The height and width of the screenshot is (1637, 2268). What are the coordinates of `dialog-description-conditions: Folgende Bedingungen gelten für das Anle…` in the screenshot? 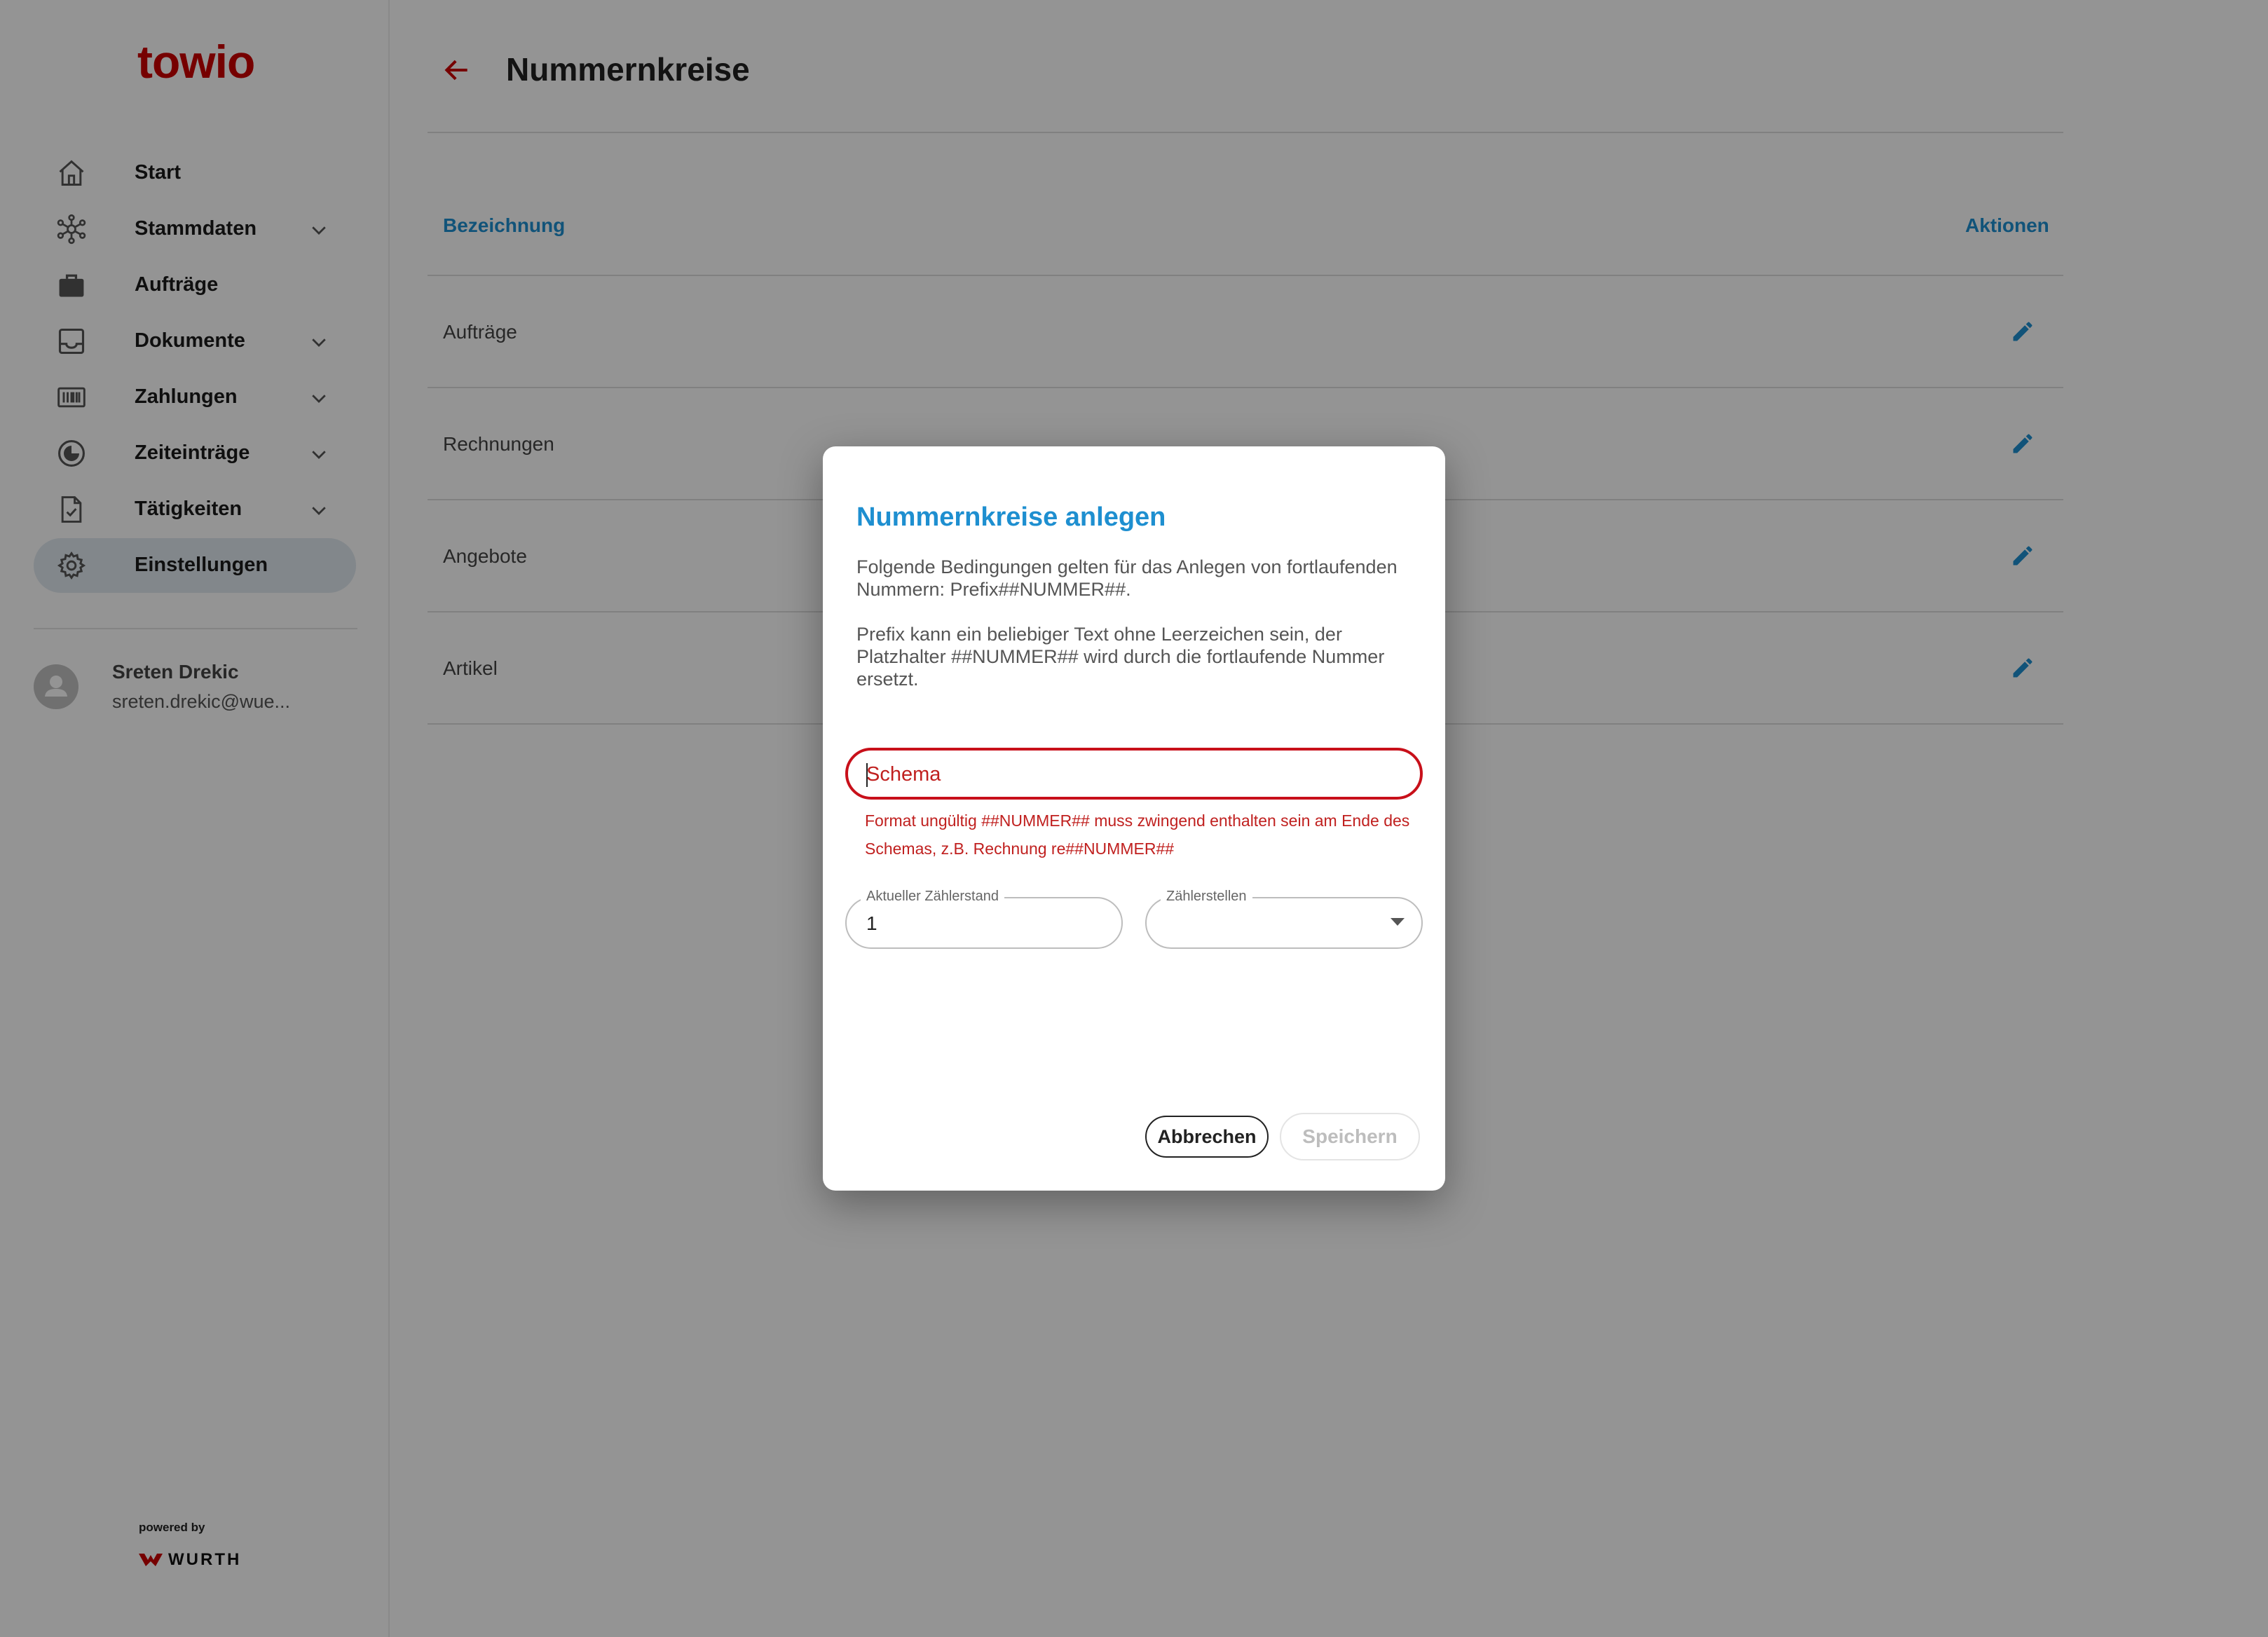 It's located at (1127, 578).